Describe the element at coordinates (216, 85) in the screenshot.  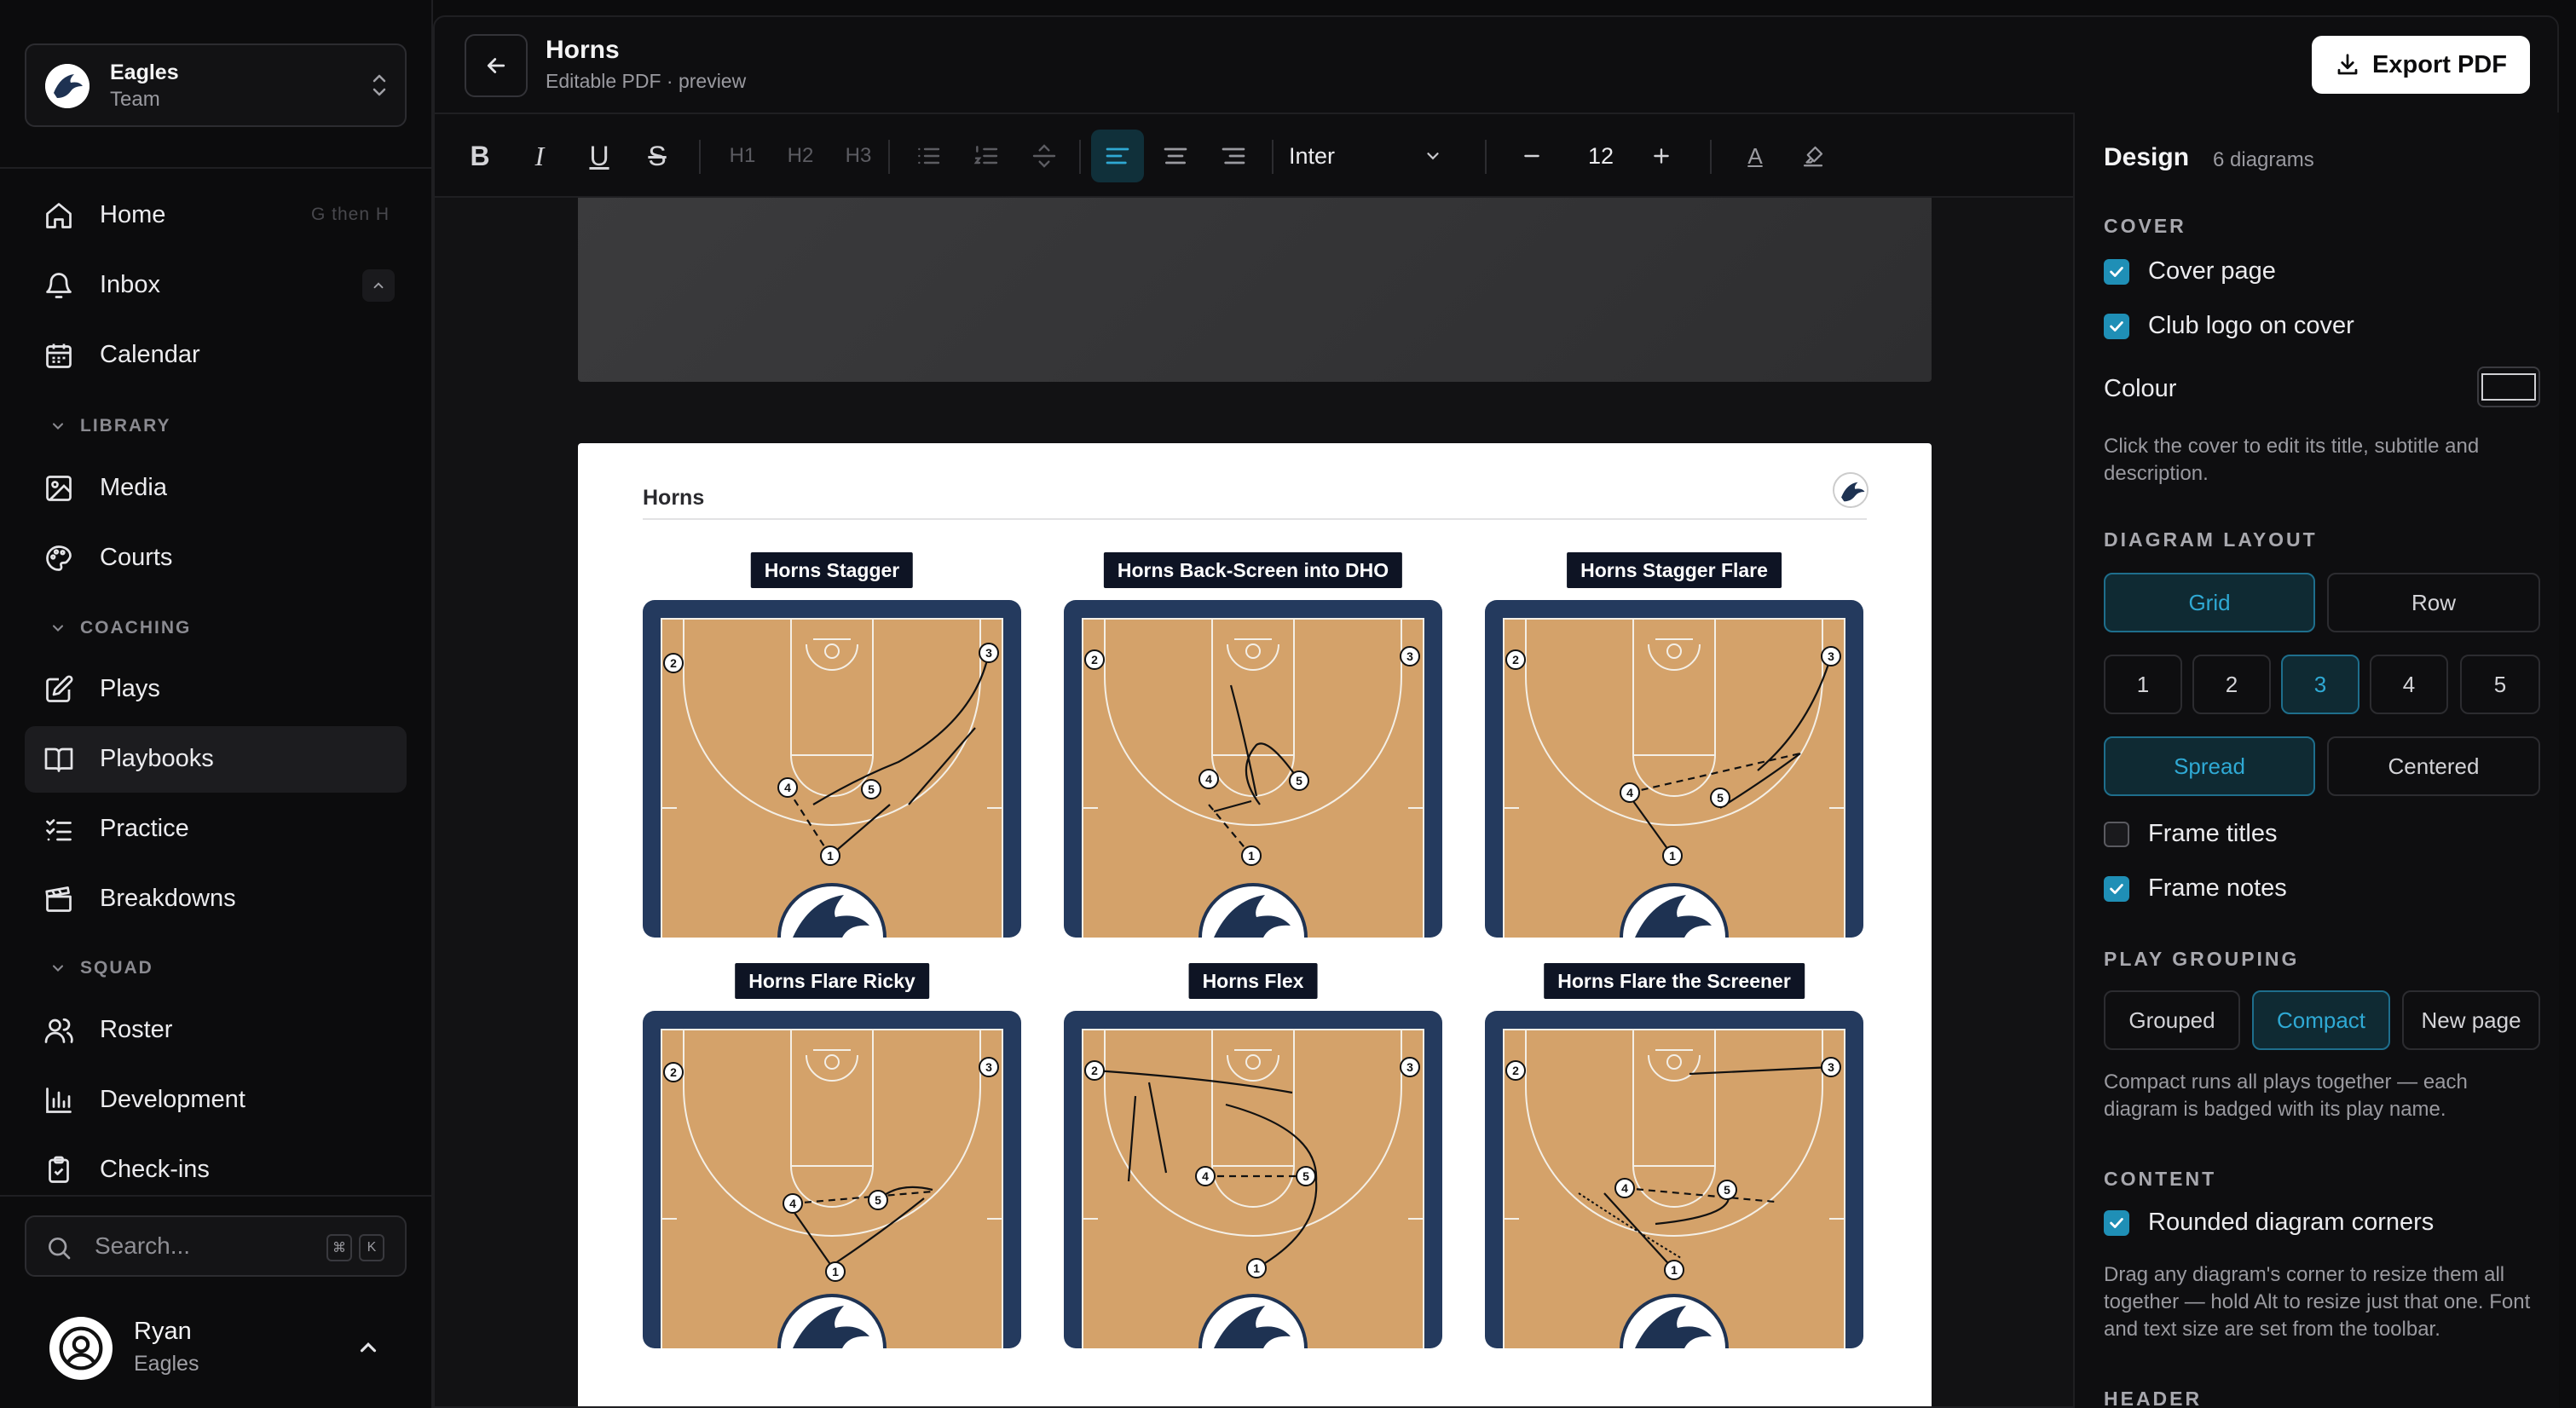
I see `team-switcher: Eagles Team` at that location.